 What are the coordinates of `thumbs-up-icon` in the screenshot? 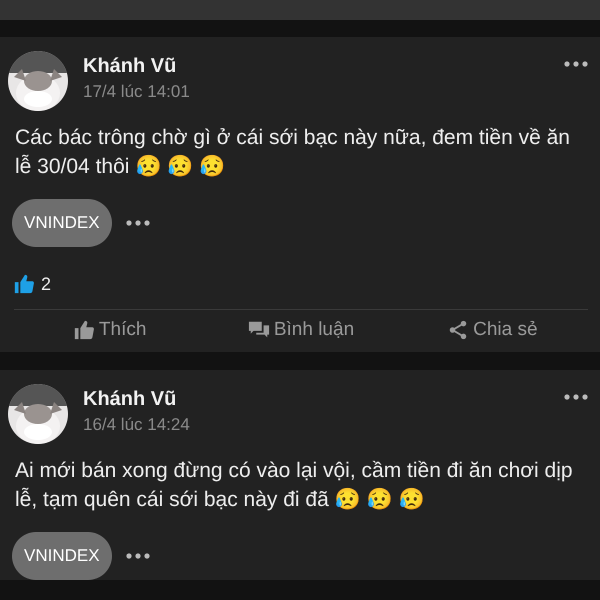 It's located at (83, 330).